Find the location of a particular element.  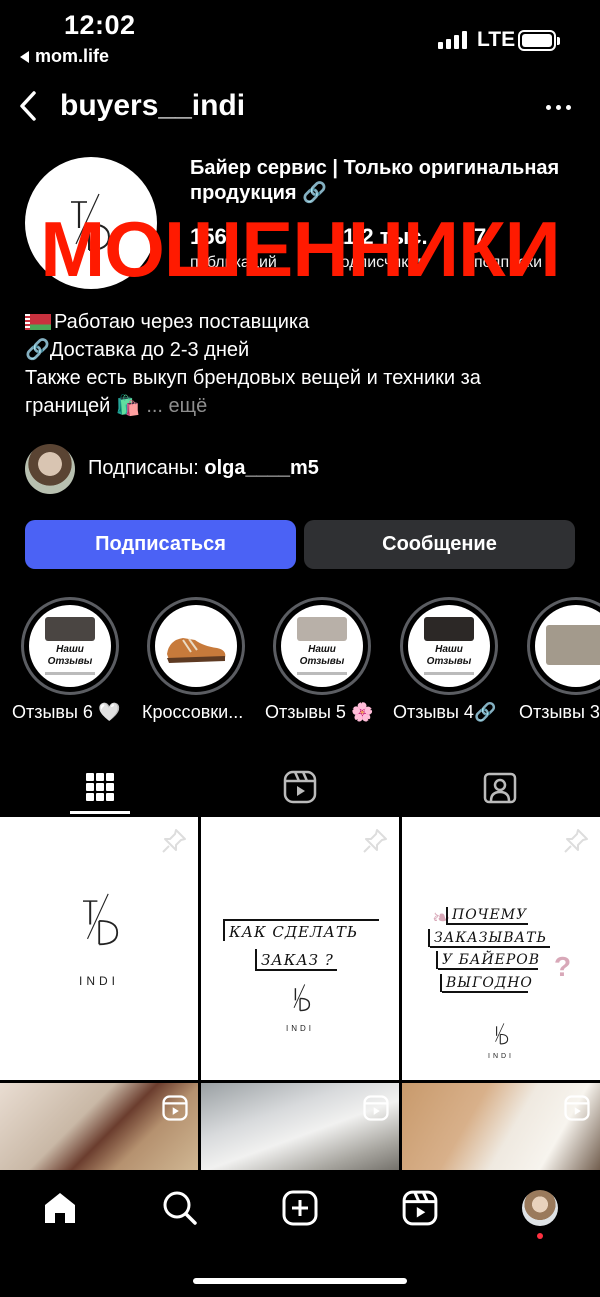

nav-reels is located at coordinates (420, 1208).